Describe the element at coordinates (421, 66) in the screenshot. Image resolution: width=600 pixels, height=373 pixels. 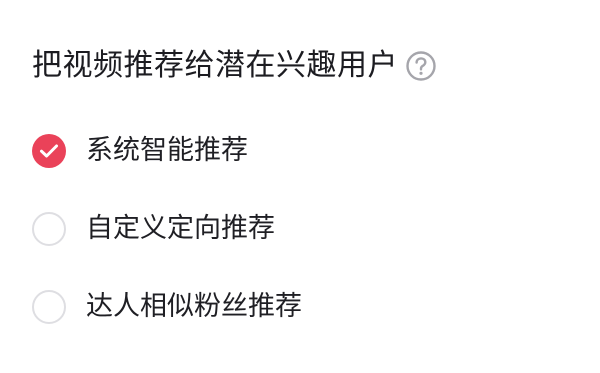
I see `question-circle-icon` at that location.